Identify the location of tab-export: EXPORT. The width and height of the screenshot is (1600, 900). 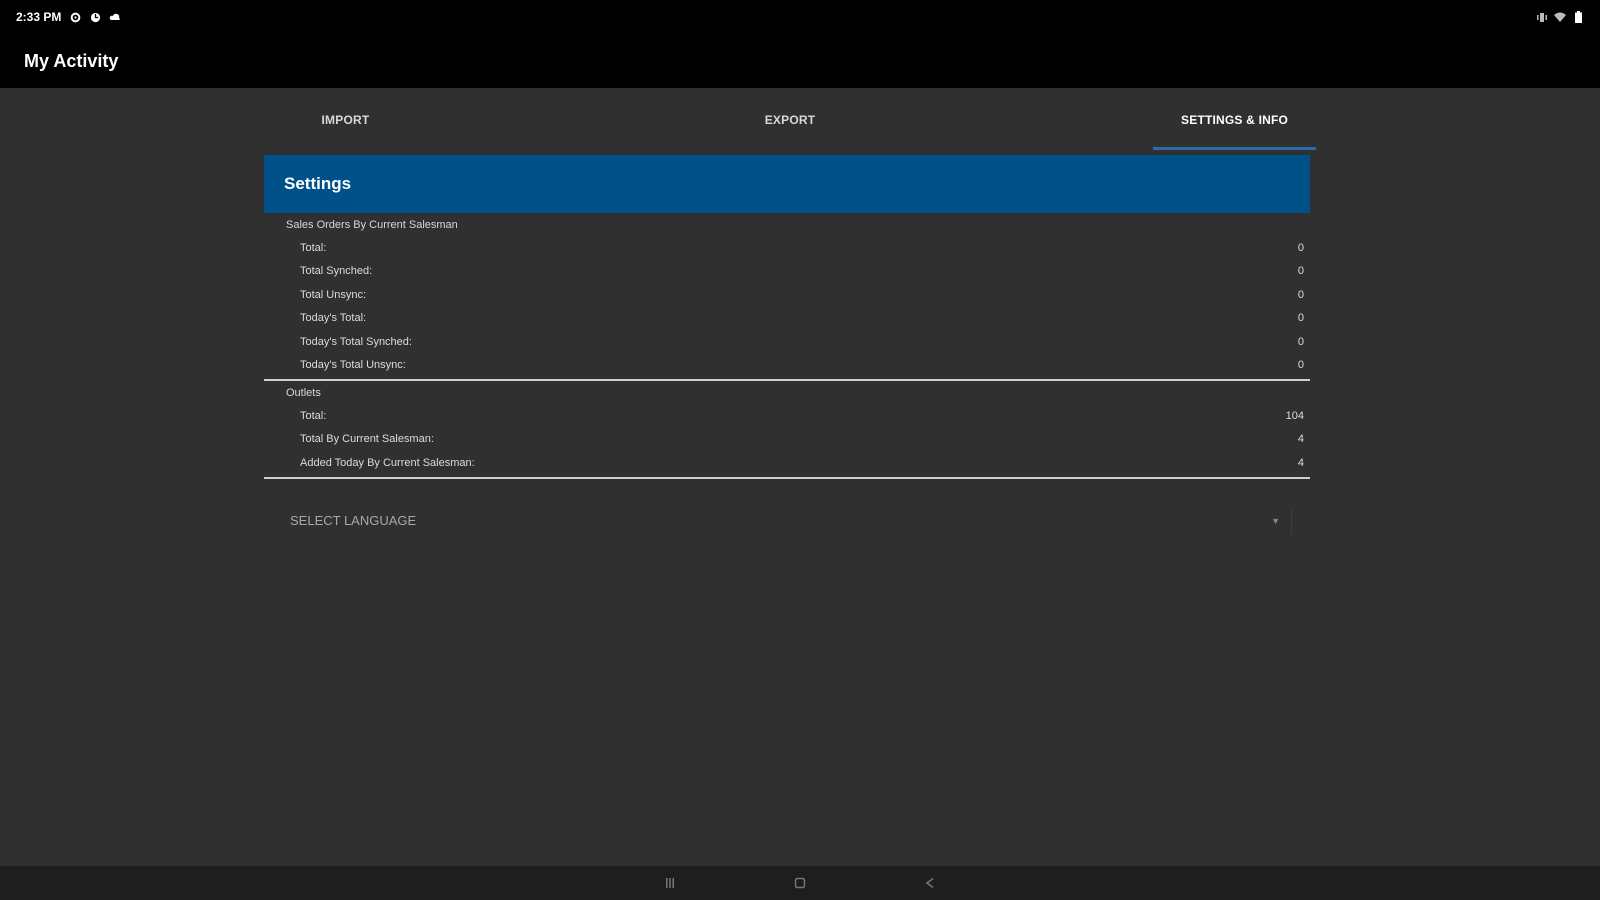
(790, 120).